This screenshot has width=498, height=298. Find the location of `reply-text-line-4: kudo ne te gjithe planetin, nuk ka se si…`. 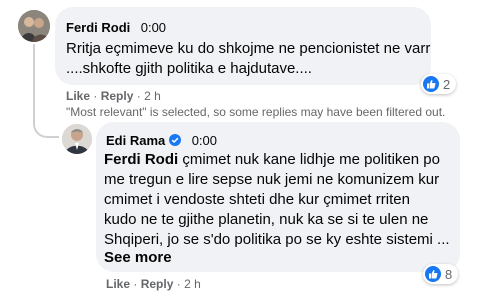

reply-text-line-4: kudo ne te gjithe planetin, nuk ka se si… is located at coordinates (266, 219).